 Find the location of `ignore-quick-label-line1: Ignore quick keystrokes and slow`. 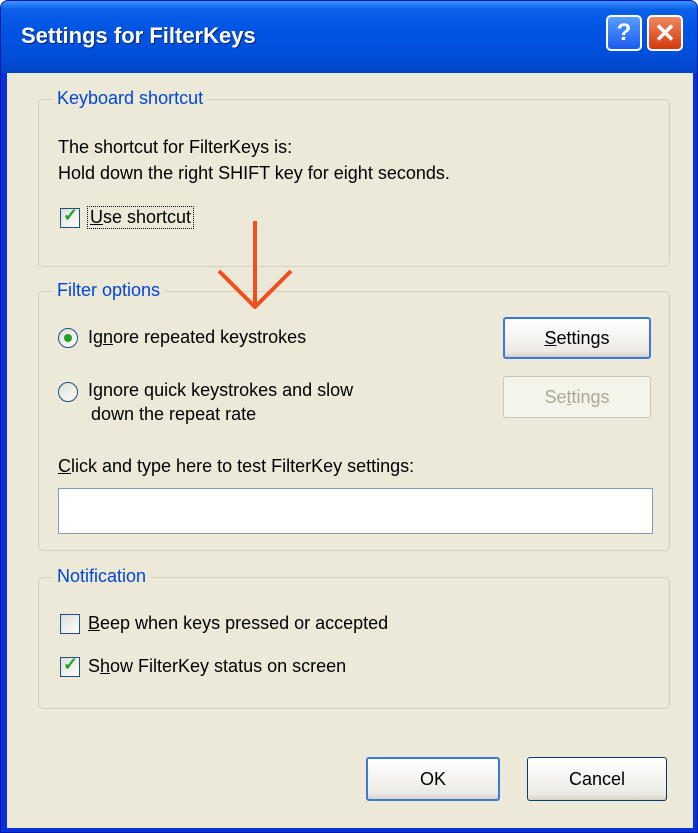

ignore-quick-label-line1: Ignore quick keystrokes and slow is located at coordinates (220, 390).